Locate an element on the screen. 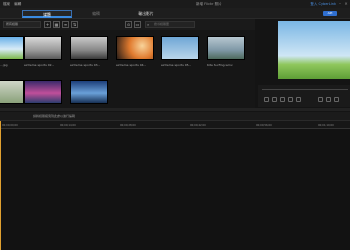  ruler-label: 00;01;10;00 is located at coordinates (326, 125).